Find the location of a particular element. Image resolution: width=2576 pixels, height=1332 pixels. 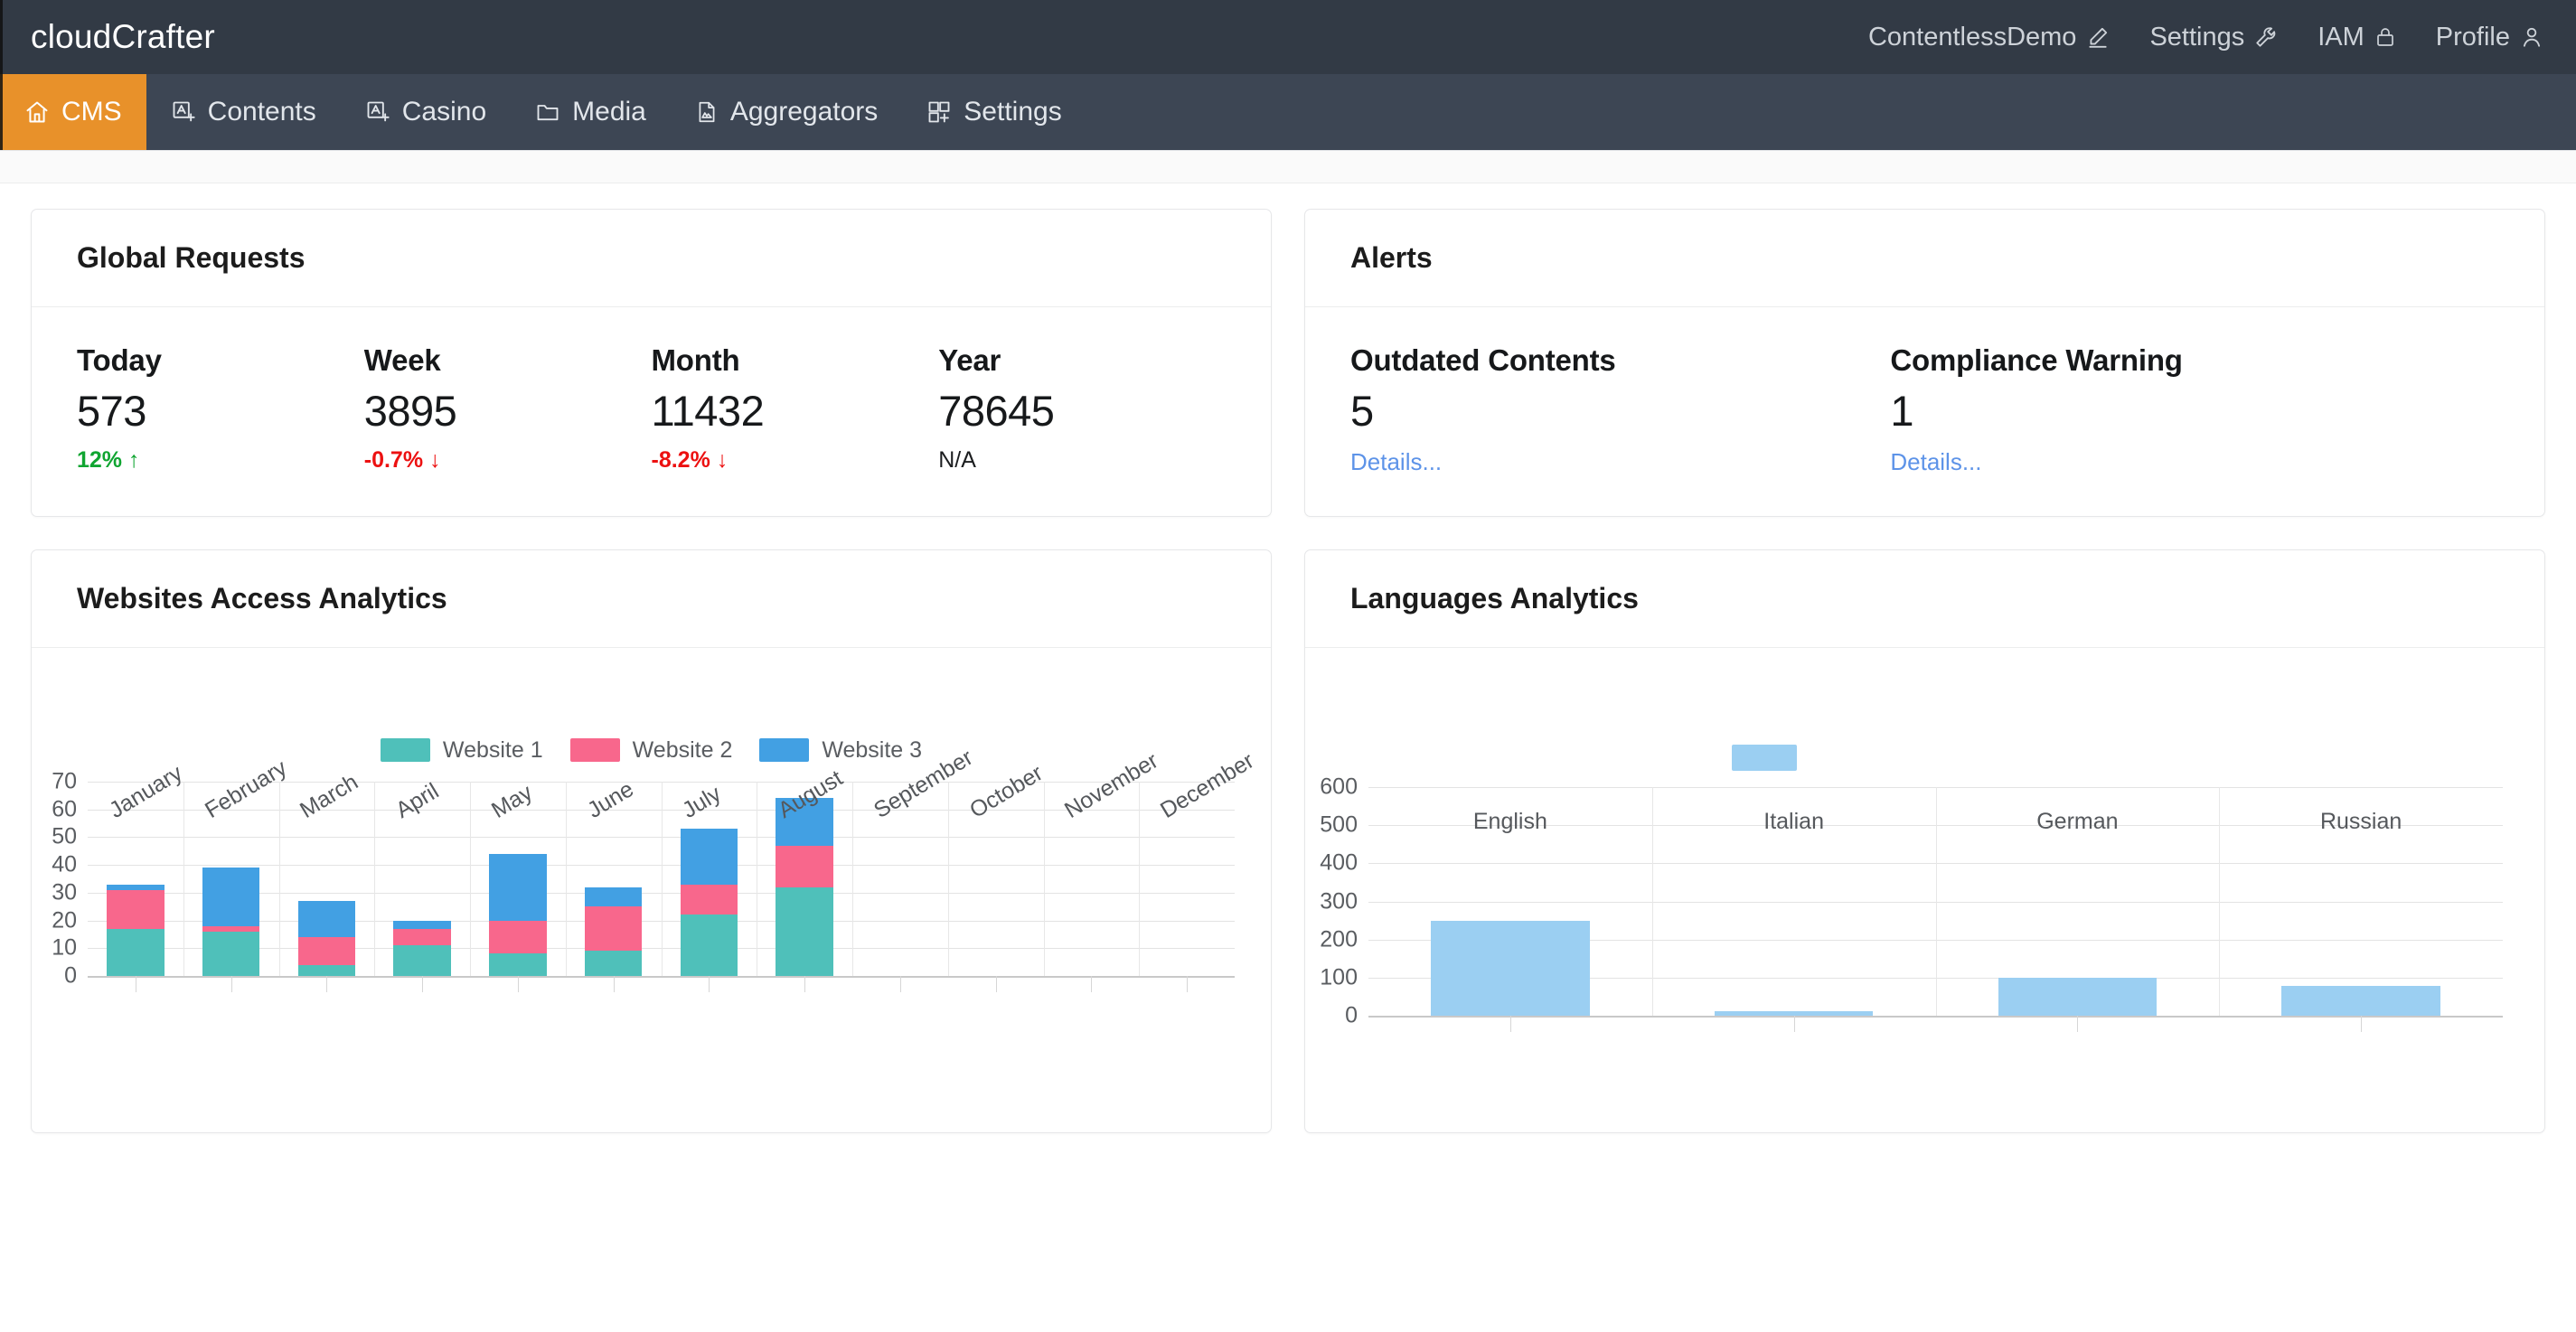

tab-aggregators: Aggregators is located at coordinates (787, 112).